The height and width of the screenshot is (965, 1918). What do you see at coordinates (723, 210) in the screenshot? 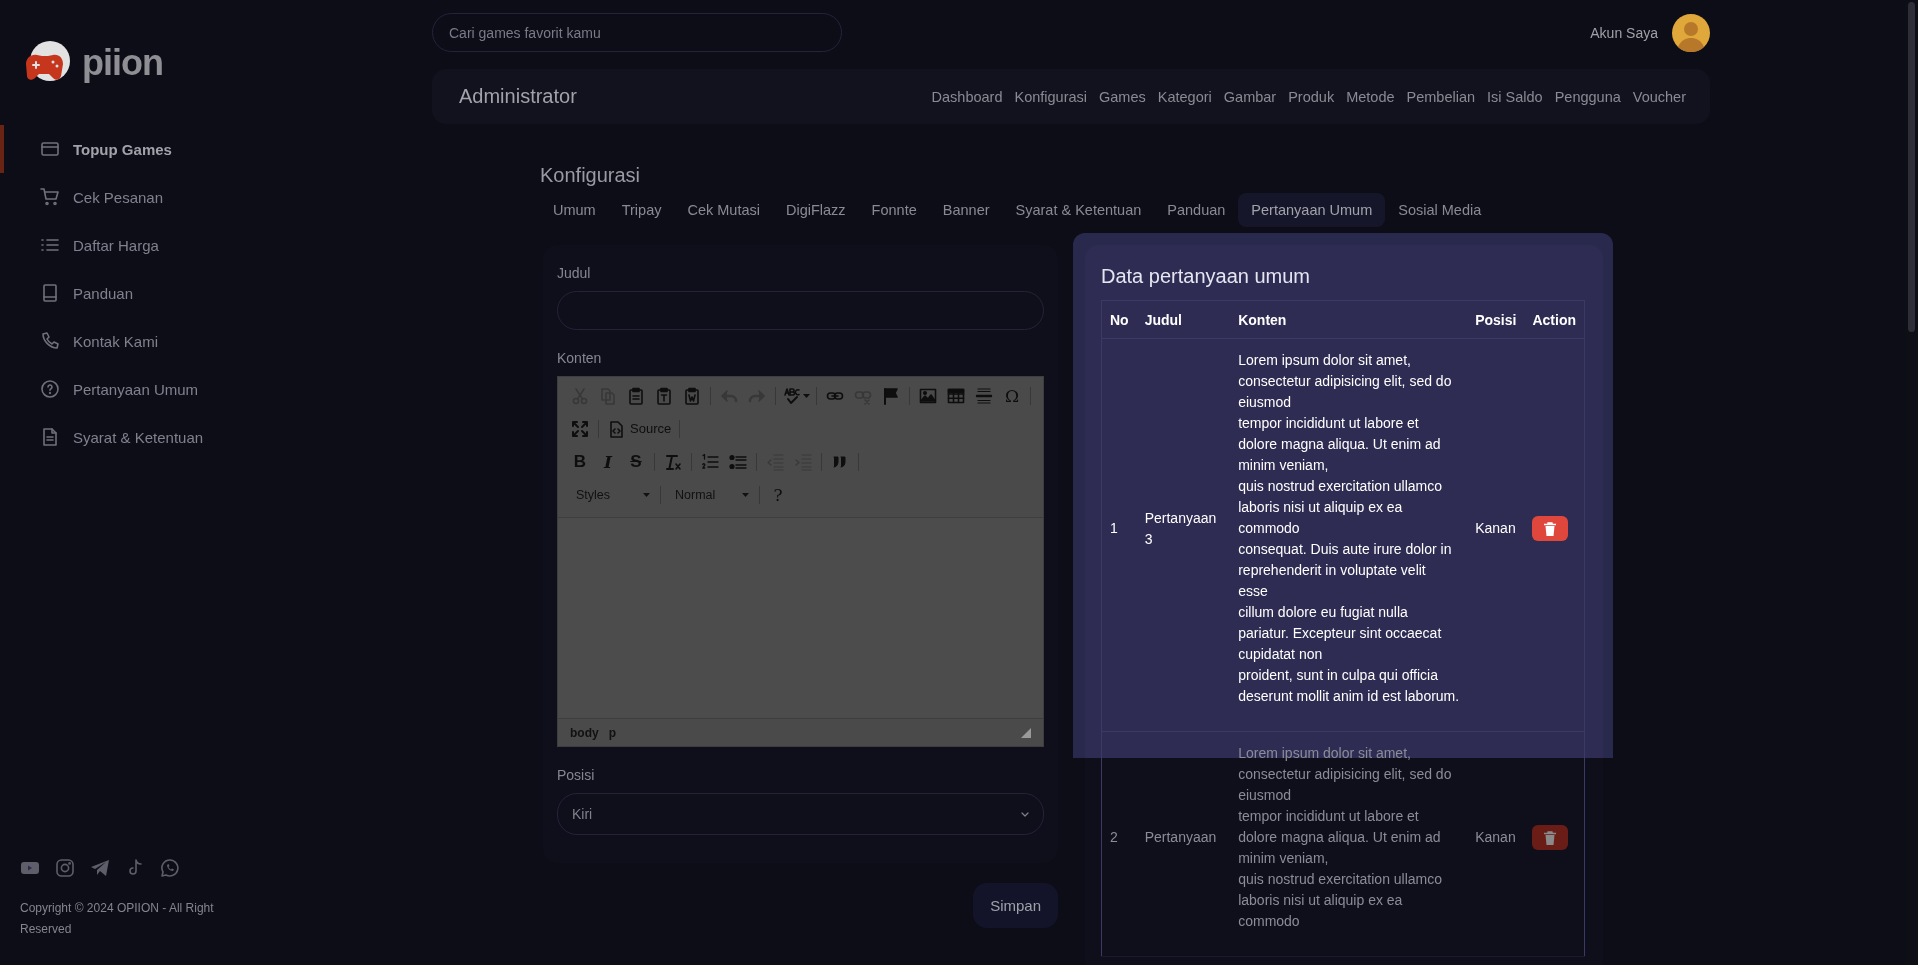
I see `tab: Cek Mutasi` at bounding box center [723, 210].